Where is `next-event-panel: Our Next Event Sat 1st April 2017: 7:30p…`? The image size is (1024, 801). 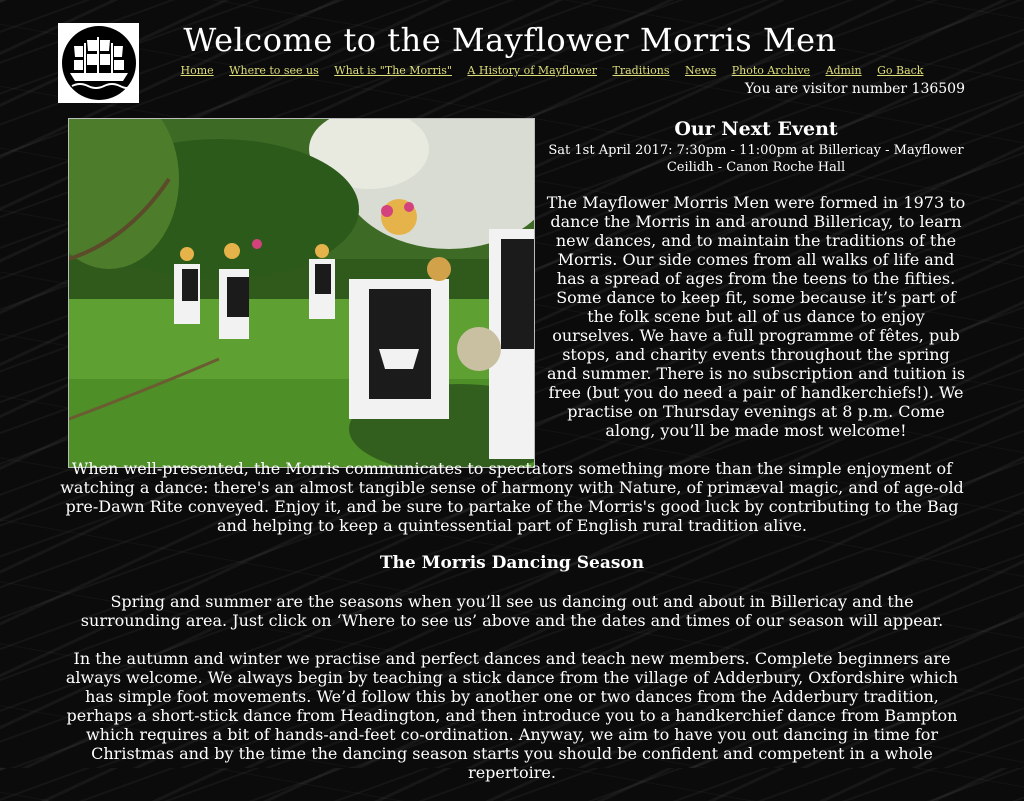 next-event-panel: Our Next Event Sat 1st April 2017: 7:30p… is located at coordinates (756, 147).